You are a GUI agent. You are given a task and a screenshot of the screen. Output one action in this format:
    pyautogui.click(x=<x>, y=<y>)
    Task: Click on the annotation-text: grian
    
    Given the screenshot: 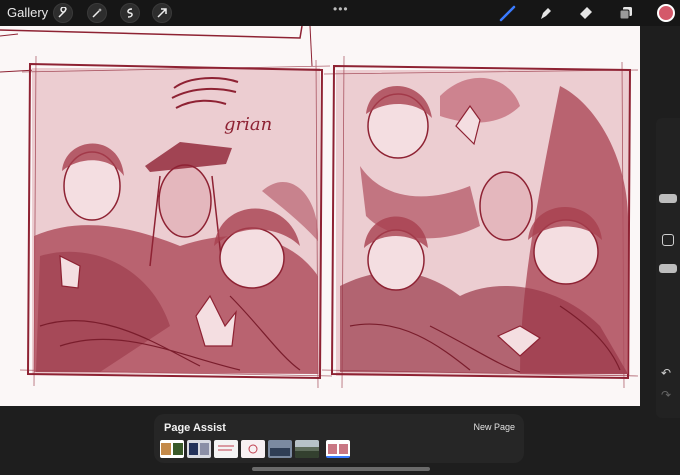 What is the action you would take?
    pyautogui.click(x=248, y=124)
    